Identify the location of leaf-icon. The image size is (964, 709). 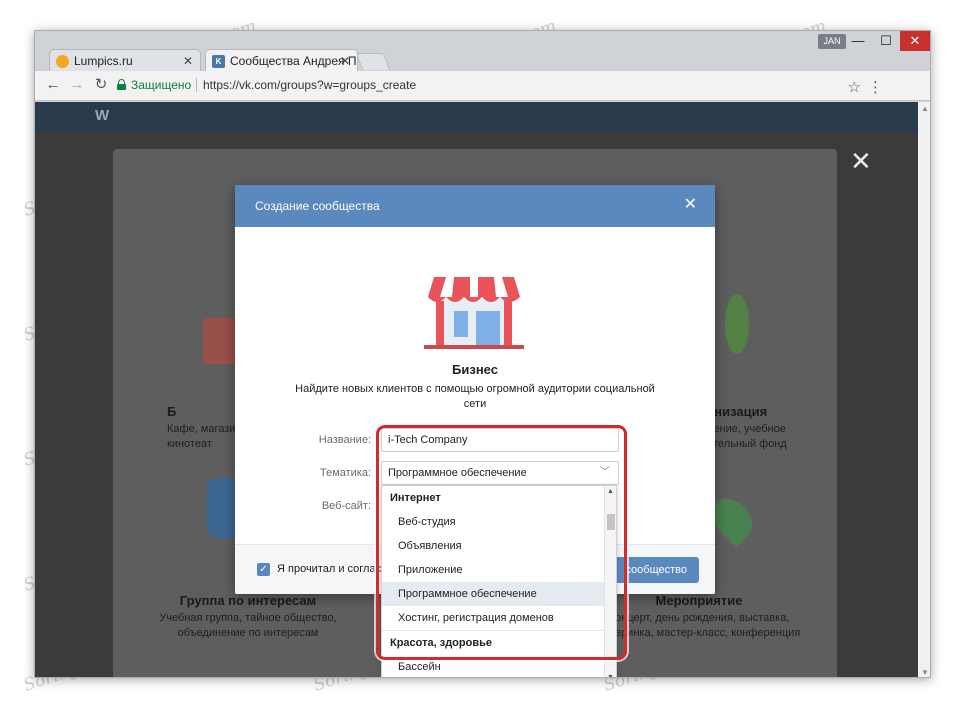
(737, 324).